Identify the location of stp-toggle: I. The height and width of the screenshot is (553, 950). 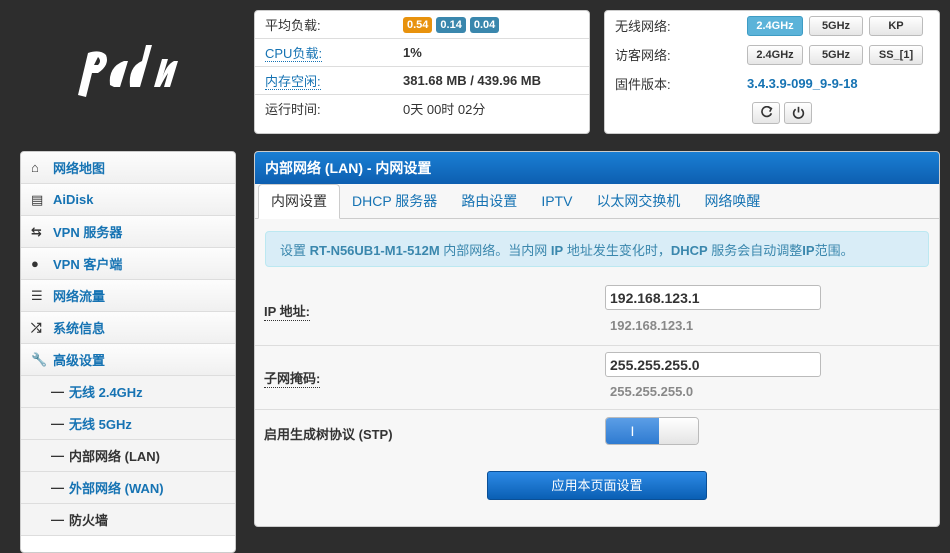
(652, 431).